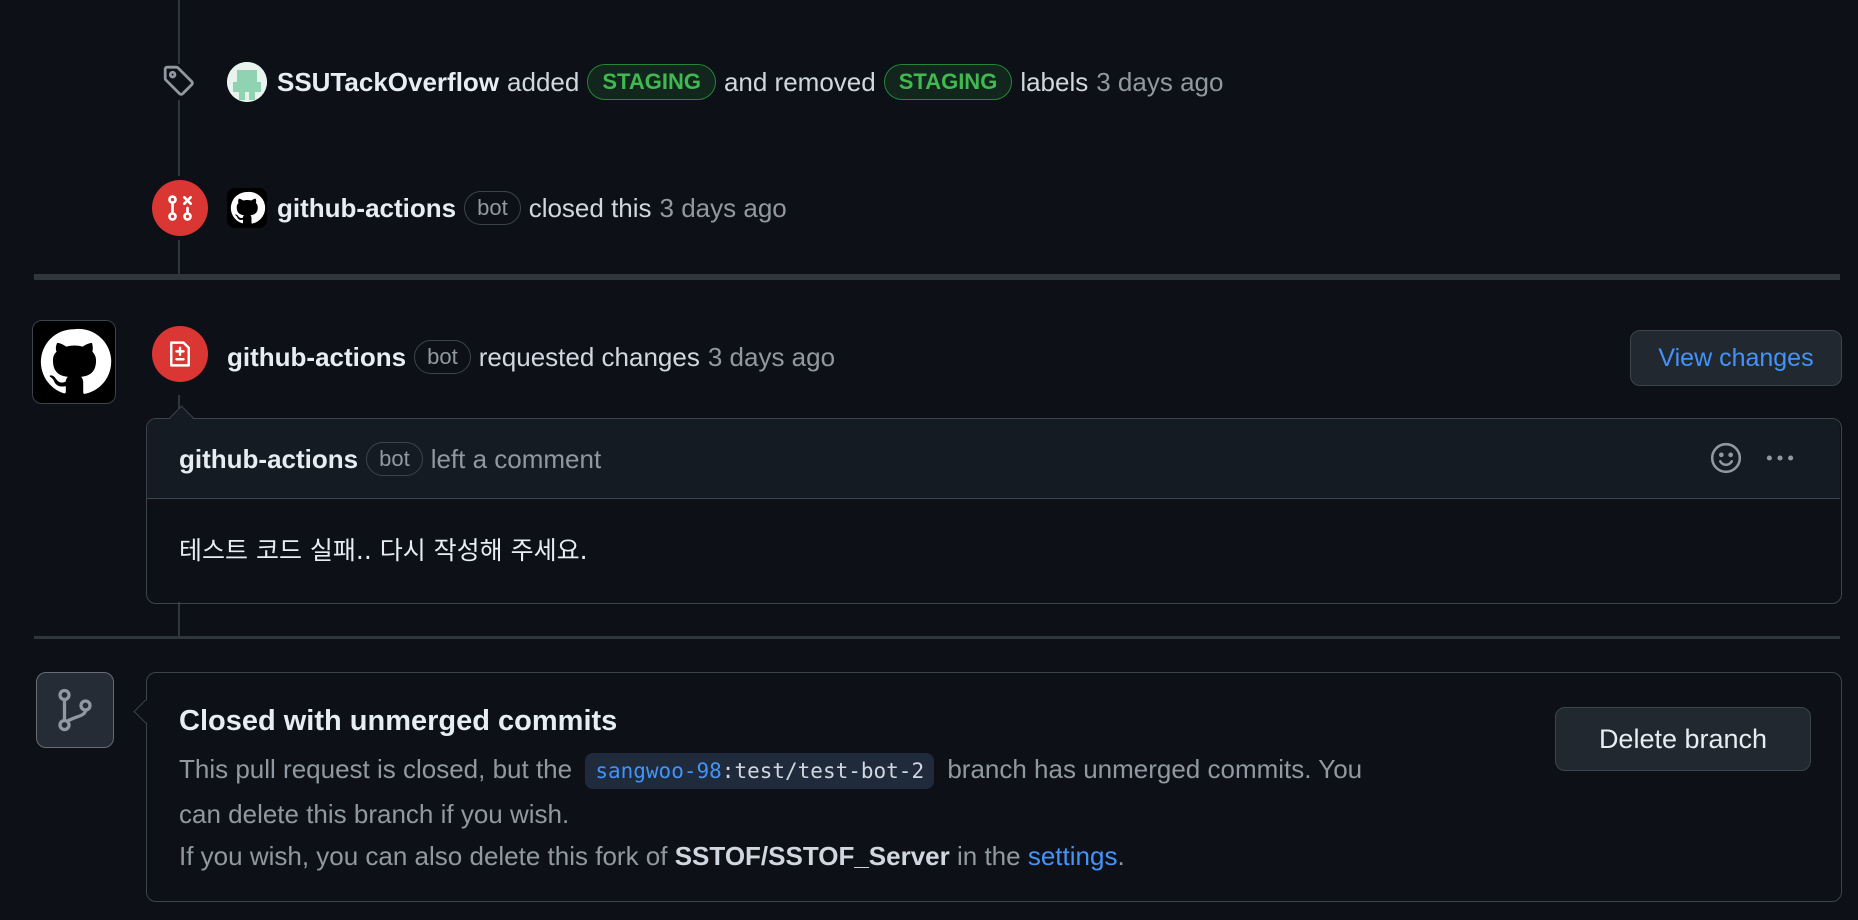  I want to click on avatar, so click(247, 82).